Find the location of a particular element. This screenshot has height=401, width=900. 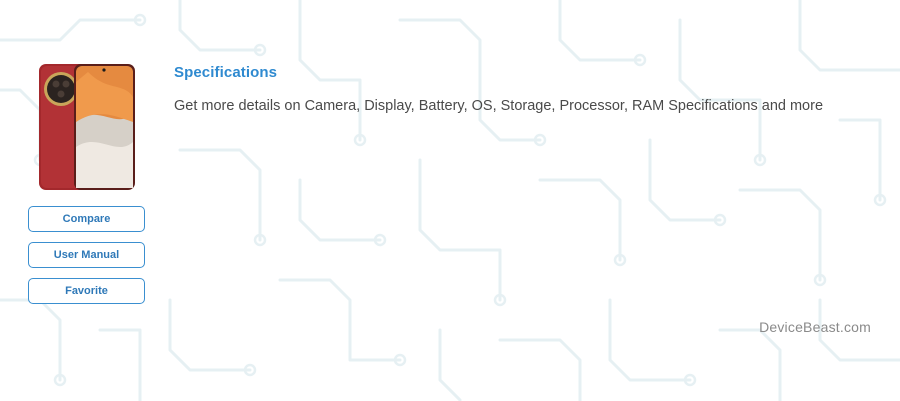

section-title: Specifications is located at coordinates (498, 72).